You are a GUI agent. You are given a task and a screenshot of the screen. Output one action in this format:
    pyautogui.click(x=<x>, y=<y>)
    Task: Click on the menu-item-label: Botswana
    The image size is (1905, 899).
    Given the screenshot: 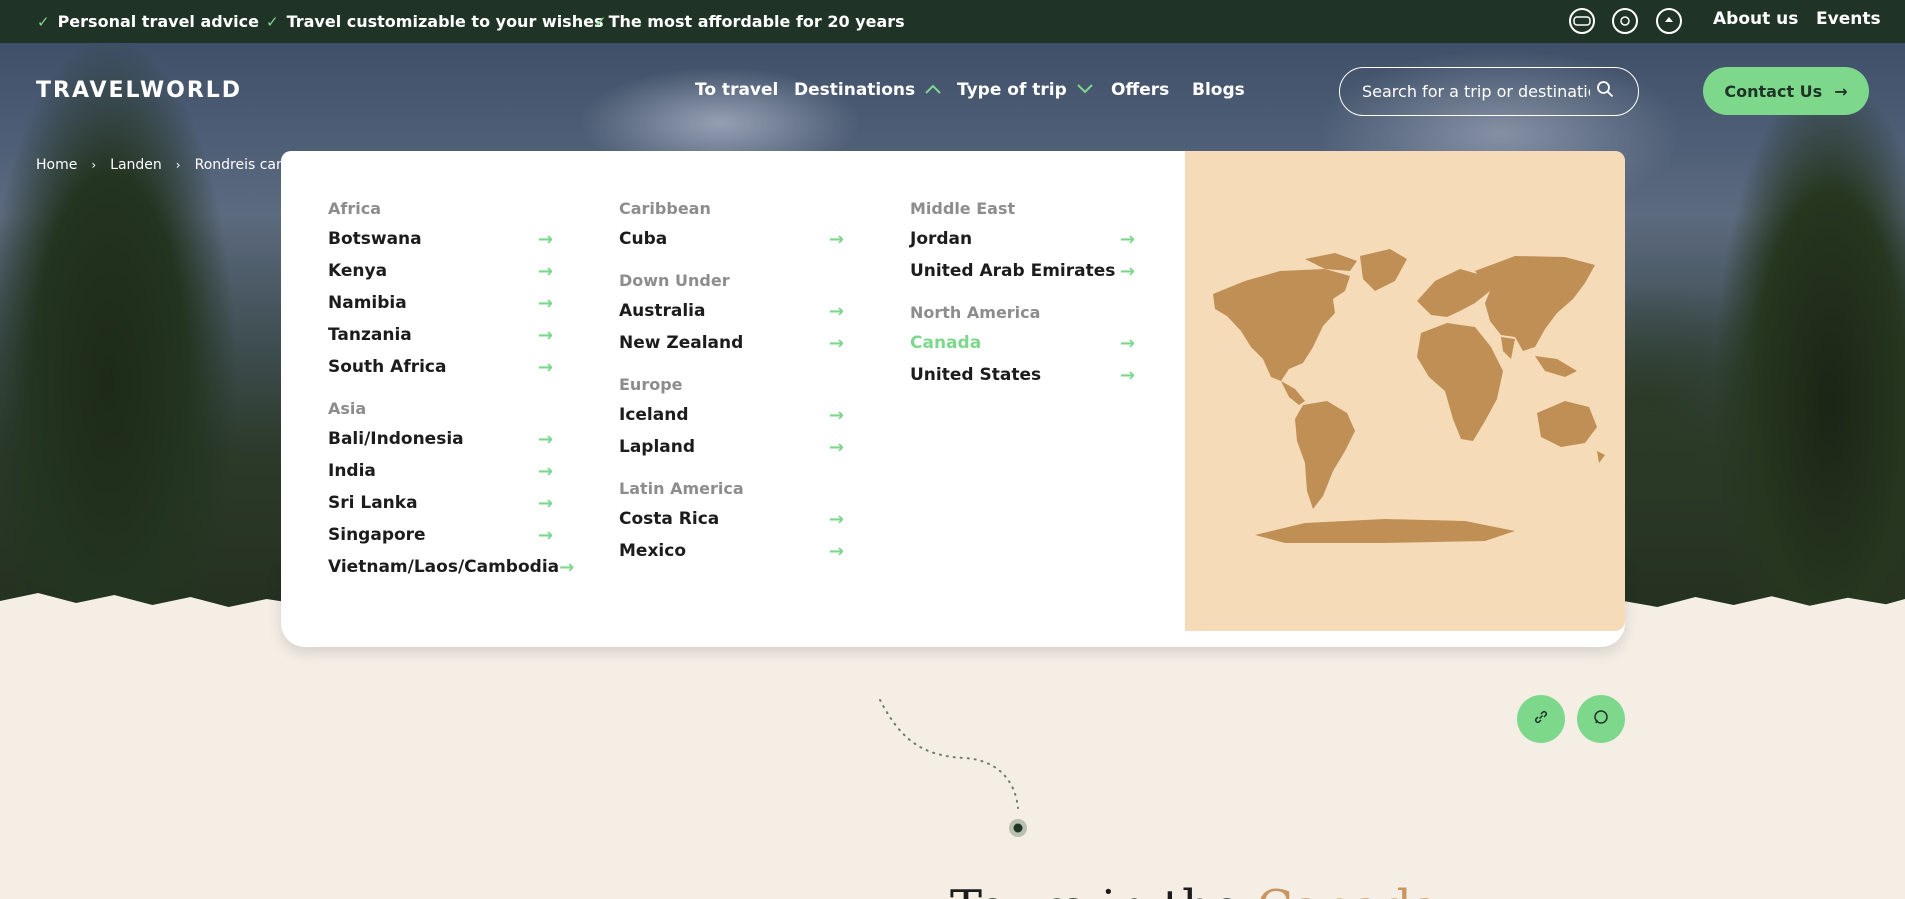 What is the action you would take?
    pyautogui.click(x=375, y=239)
    